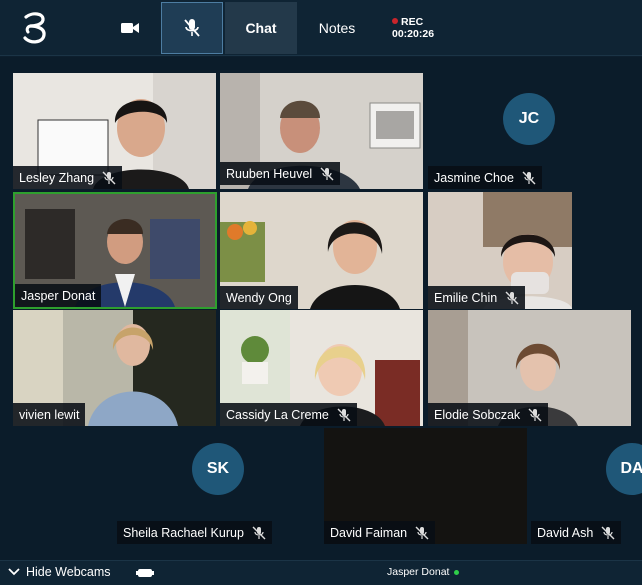 The height and width of the screenshot is (585, 642). I want to click on participant-name: Cassidy La Creme, so click(277, 414).